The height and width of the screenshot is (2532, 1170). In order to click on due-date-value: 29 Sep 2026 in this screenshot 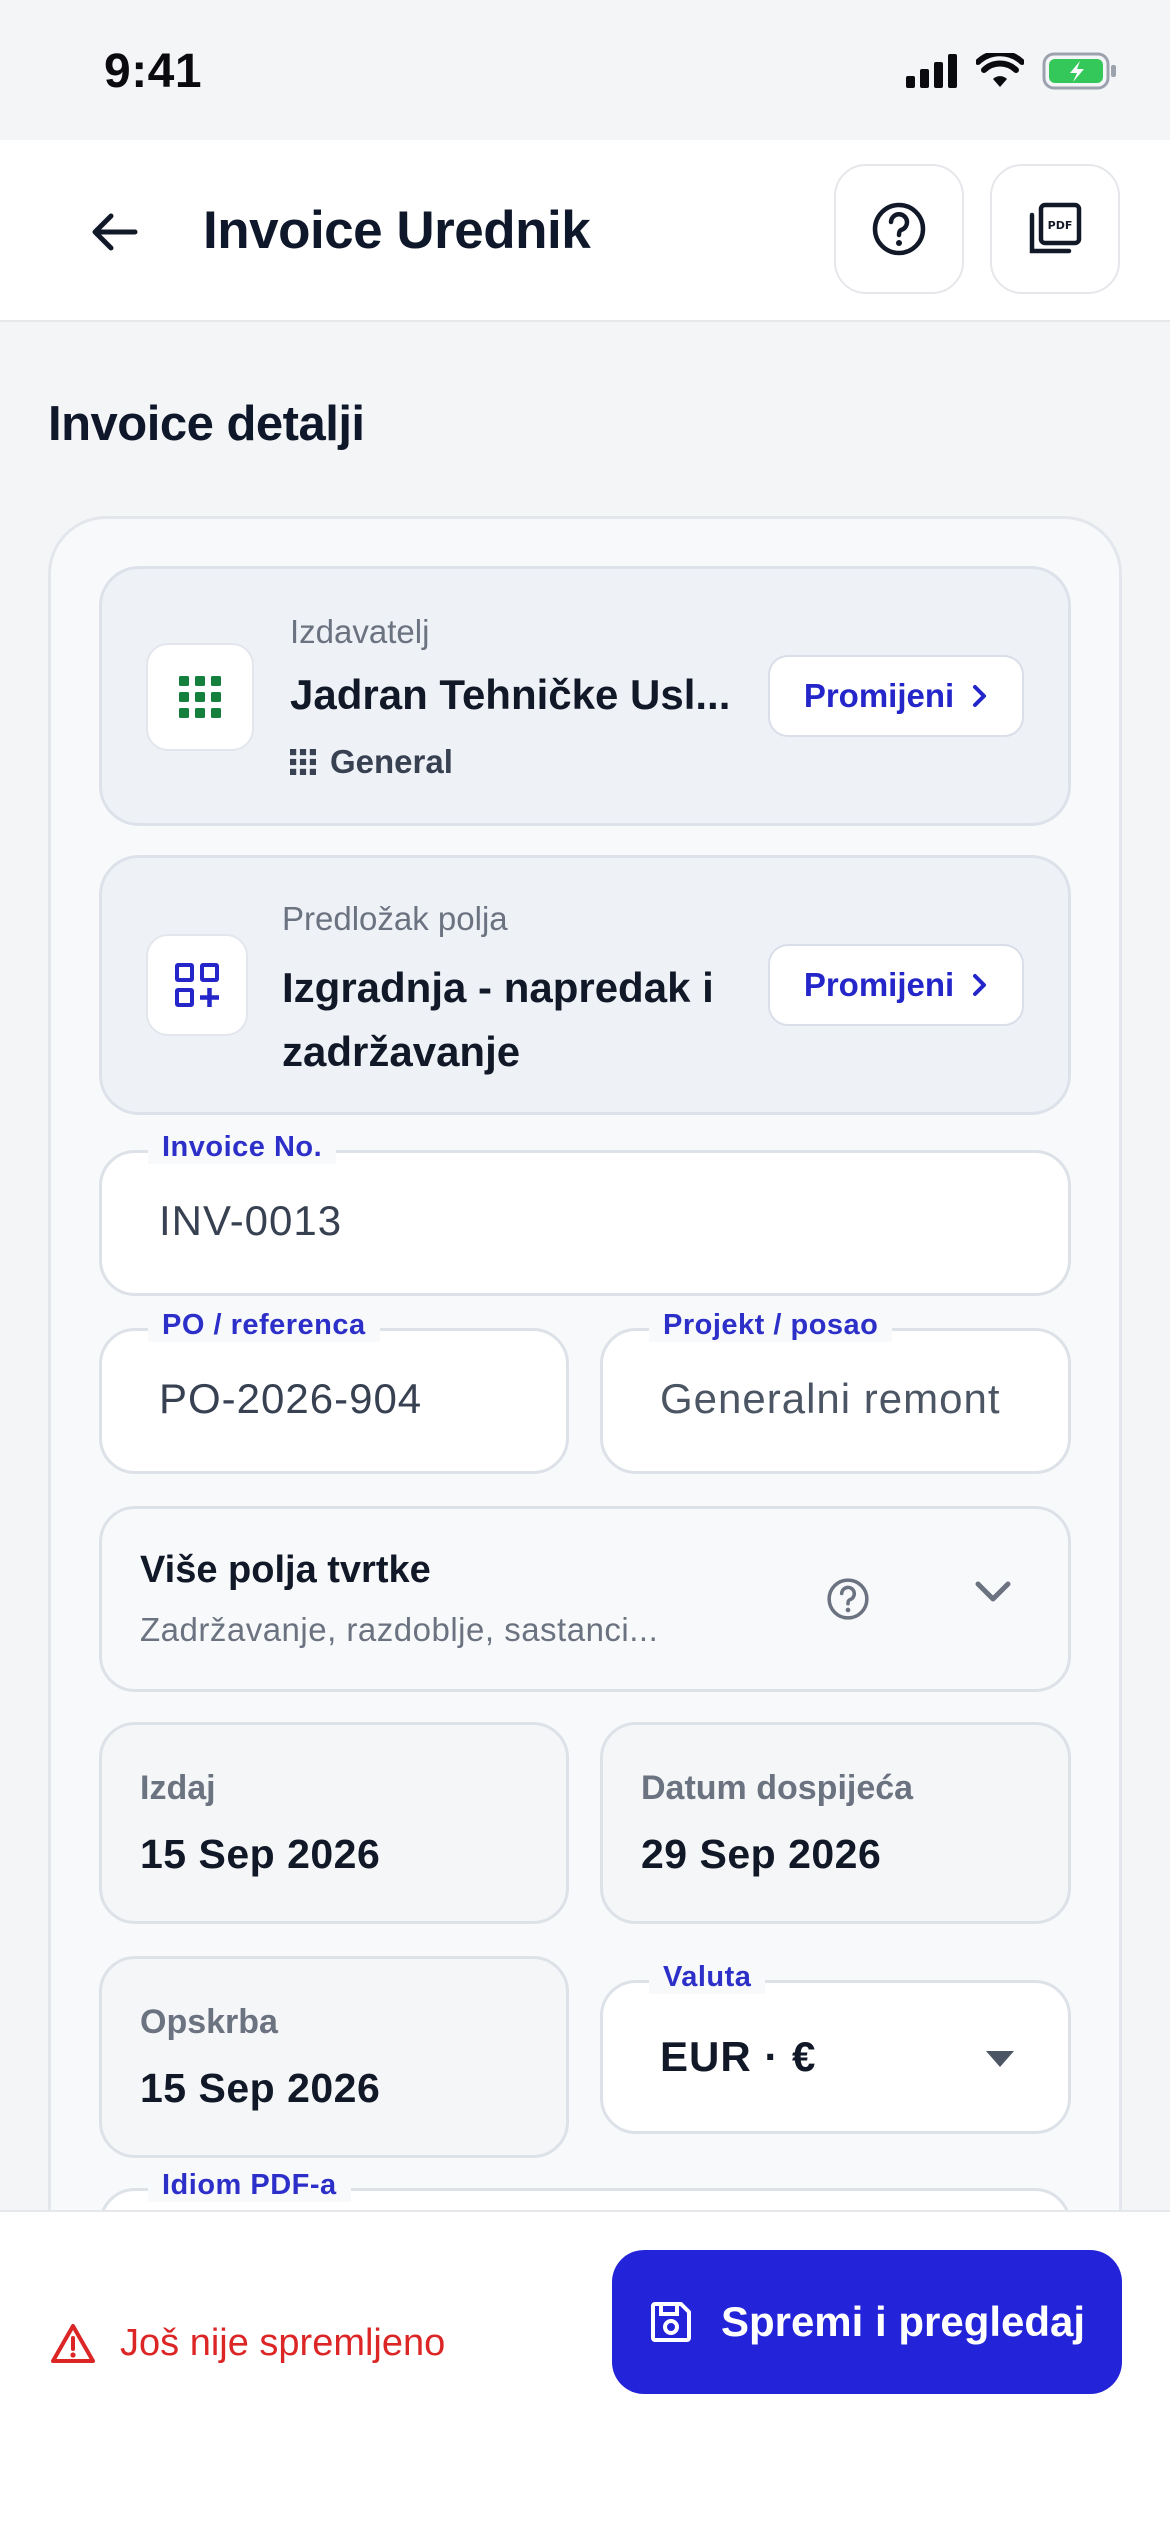, I will do `click(761, 1854)`.